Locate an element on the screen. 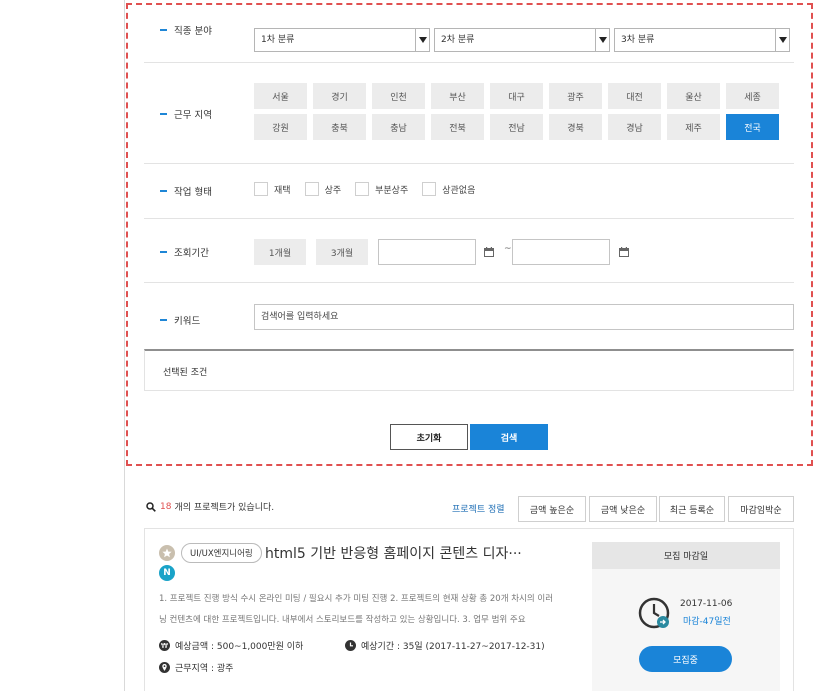  region-nationwide: 전국 is located at coordinates (752, 127).